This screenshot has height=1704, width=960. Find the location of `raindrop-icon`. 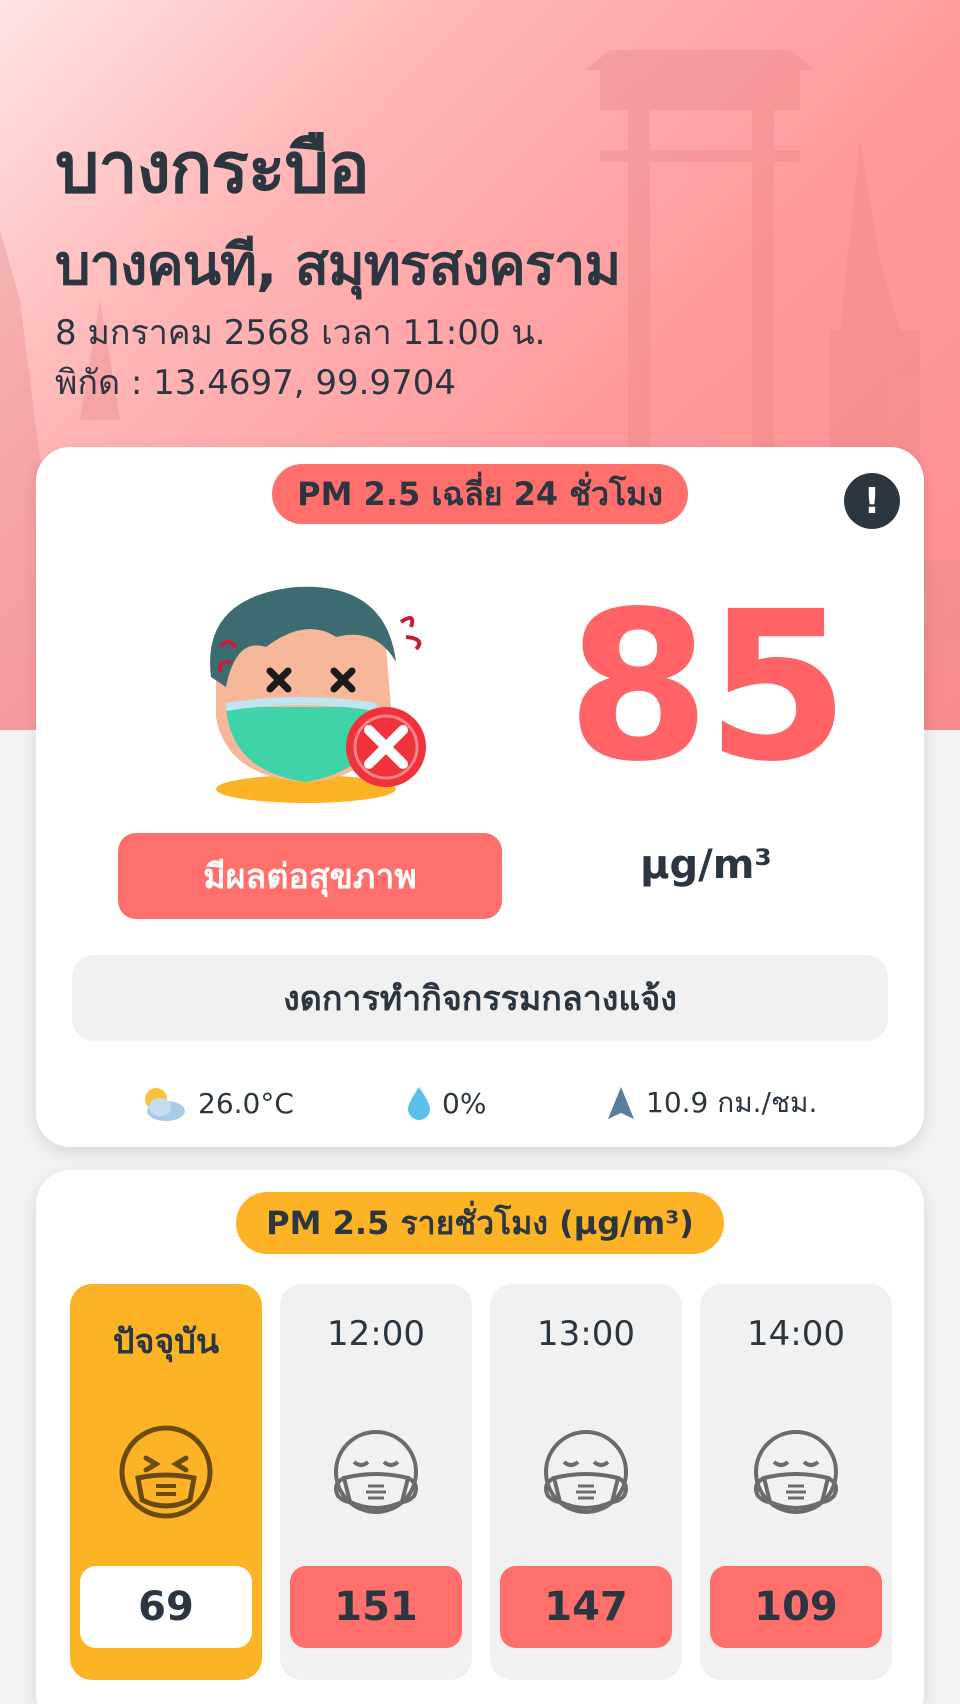

raindrop-icon is located at coordinates (419, 1103).